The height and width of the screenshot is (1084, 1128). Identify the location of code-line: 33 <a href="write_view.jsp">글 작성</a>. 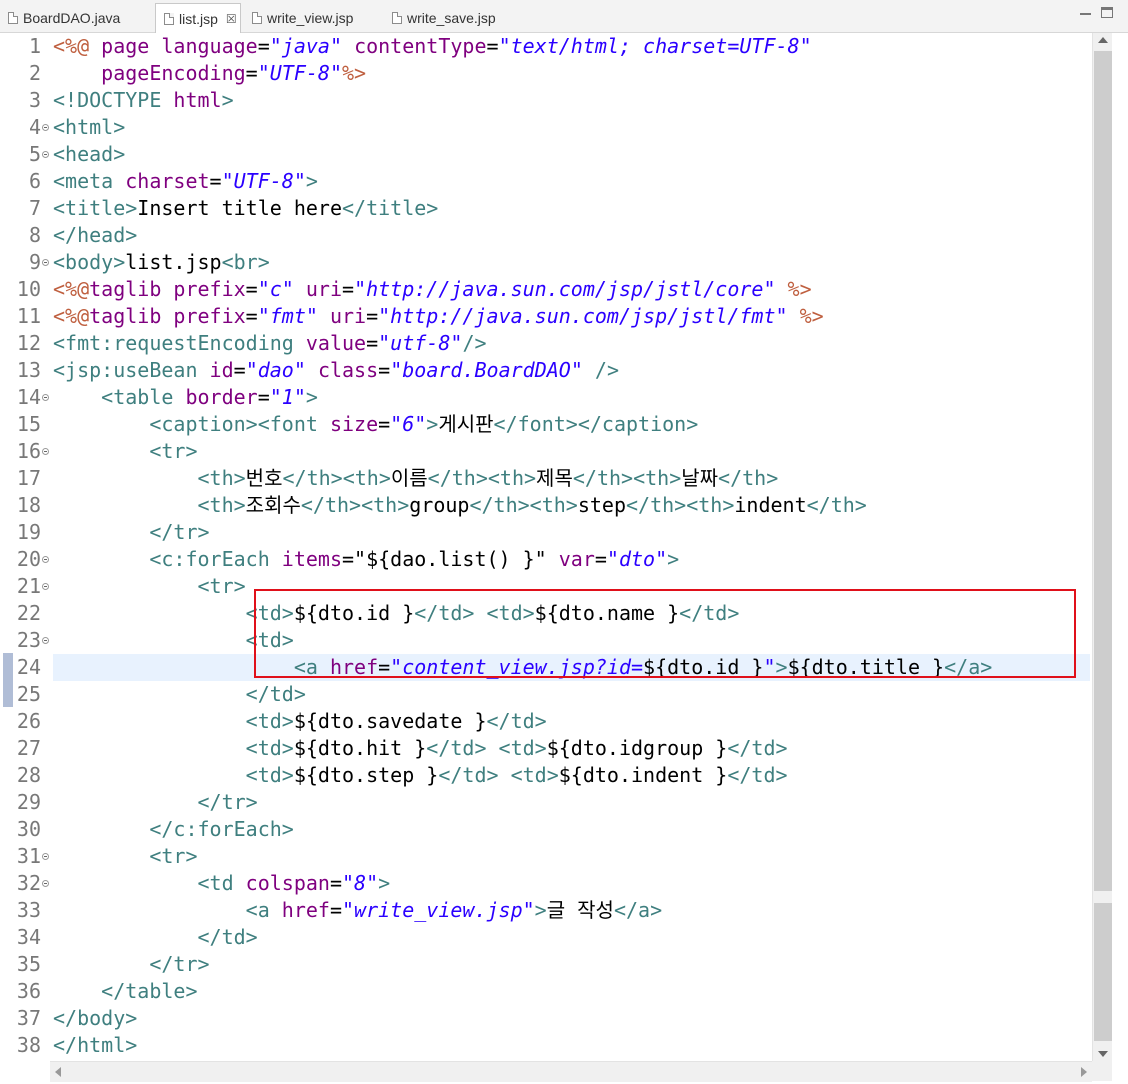
(545, 910).